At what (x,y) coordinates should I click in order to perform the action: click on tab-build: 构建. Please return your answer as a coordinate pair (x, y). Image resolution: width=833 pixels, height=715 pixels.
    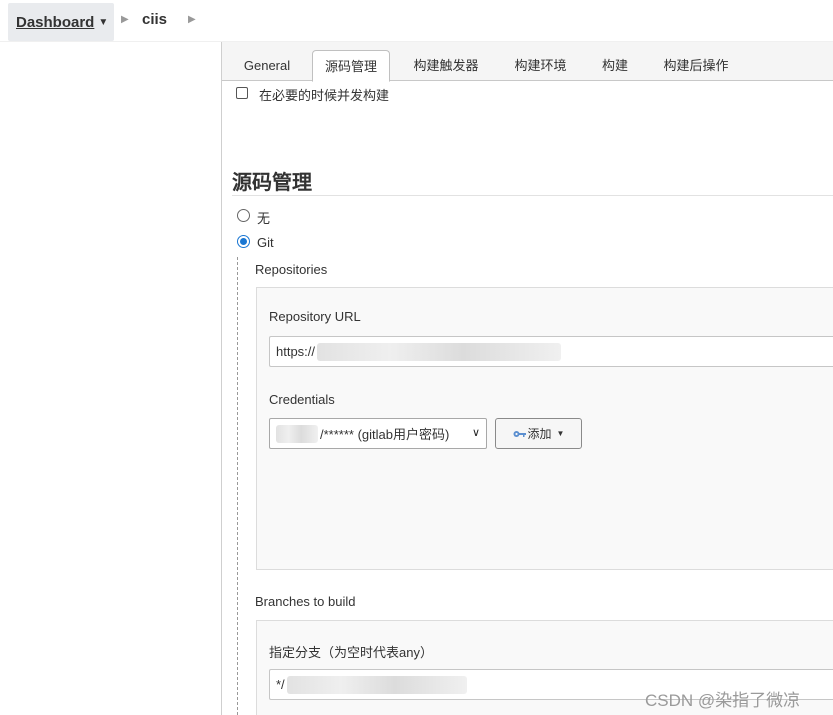
    Looking at the image, I should click on (615, 65).